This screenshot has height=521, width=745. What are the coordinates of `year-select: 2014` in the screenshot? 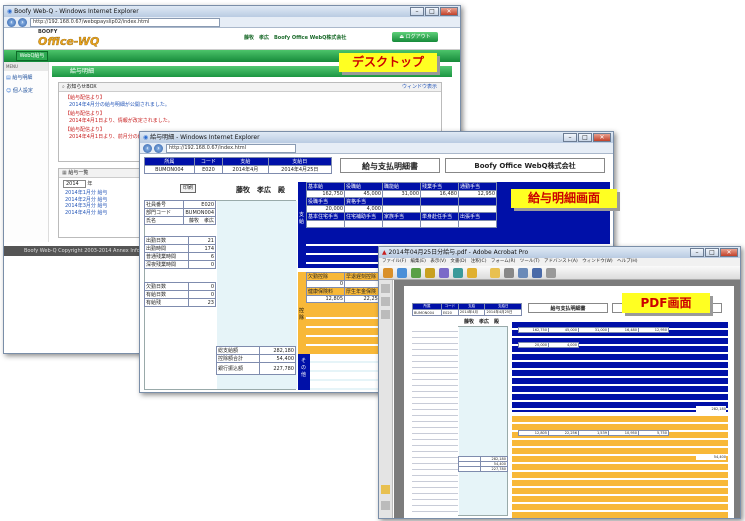 It's located at (74, 184).